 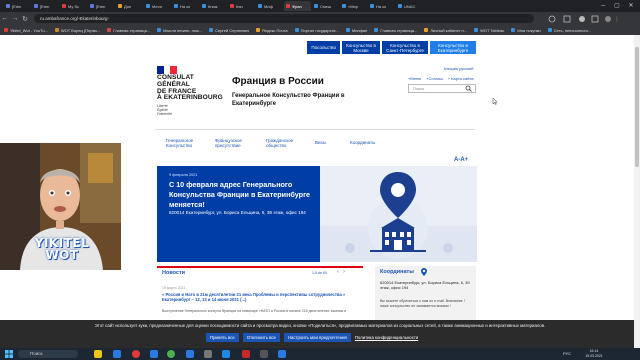 What do you see at coordinates (323, 47) in the screenshot?
I see `nav-embassy: Посольство` at bounding box center [323, 47].